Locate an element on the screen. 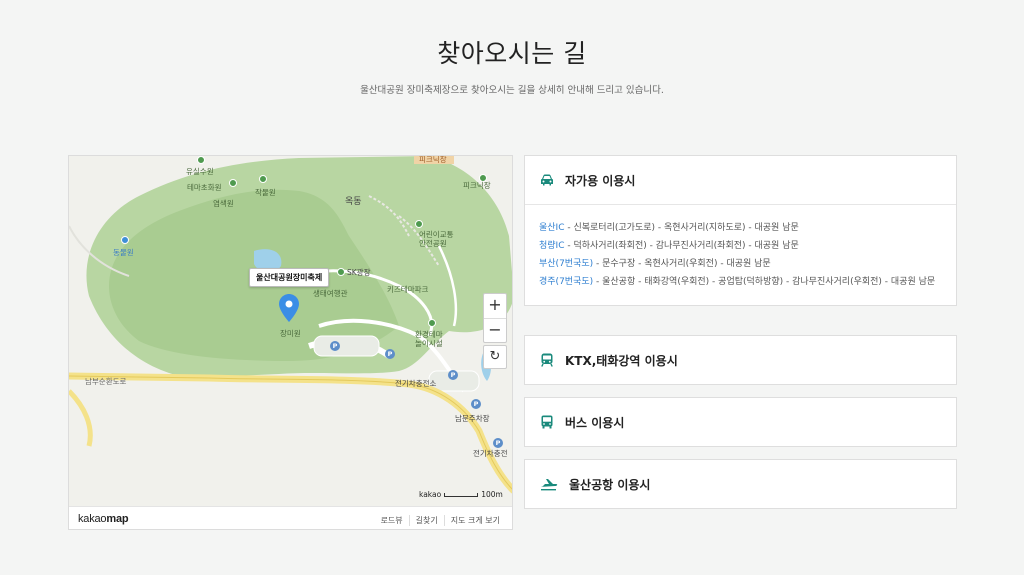  car-panel-title: 자가용 이용시 is located at coordinates (600, 180).